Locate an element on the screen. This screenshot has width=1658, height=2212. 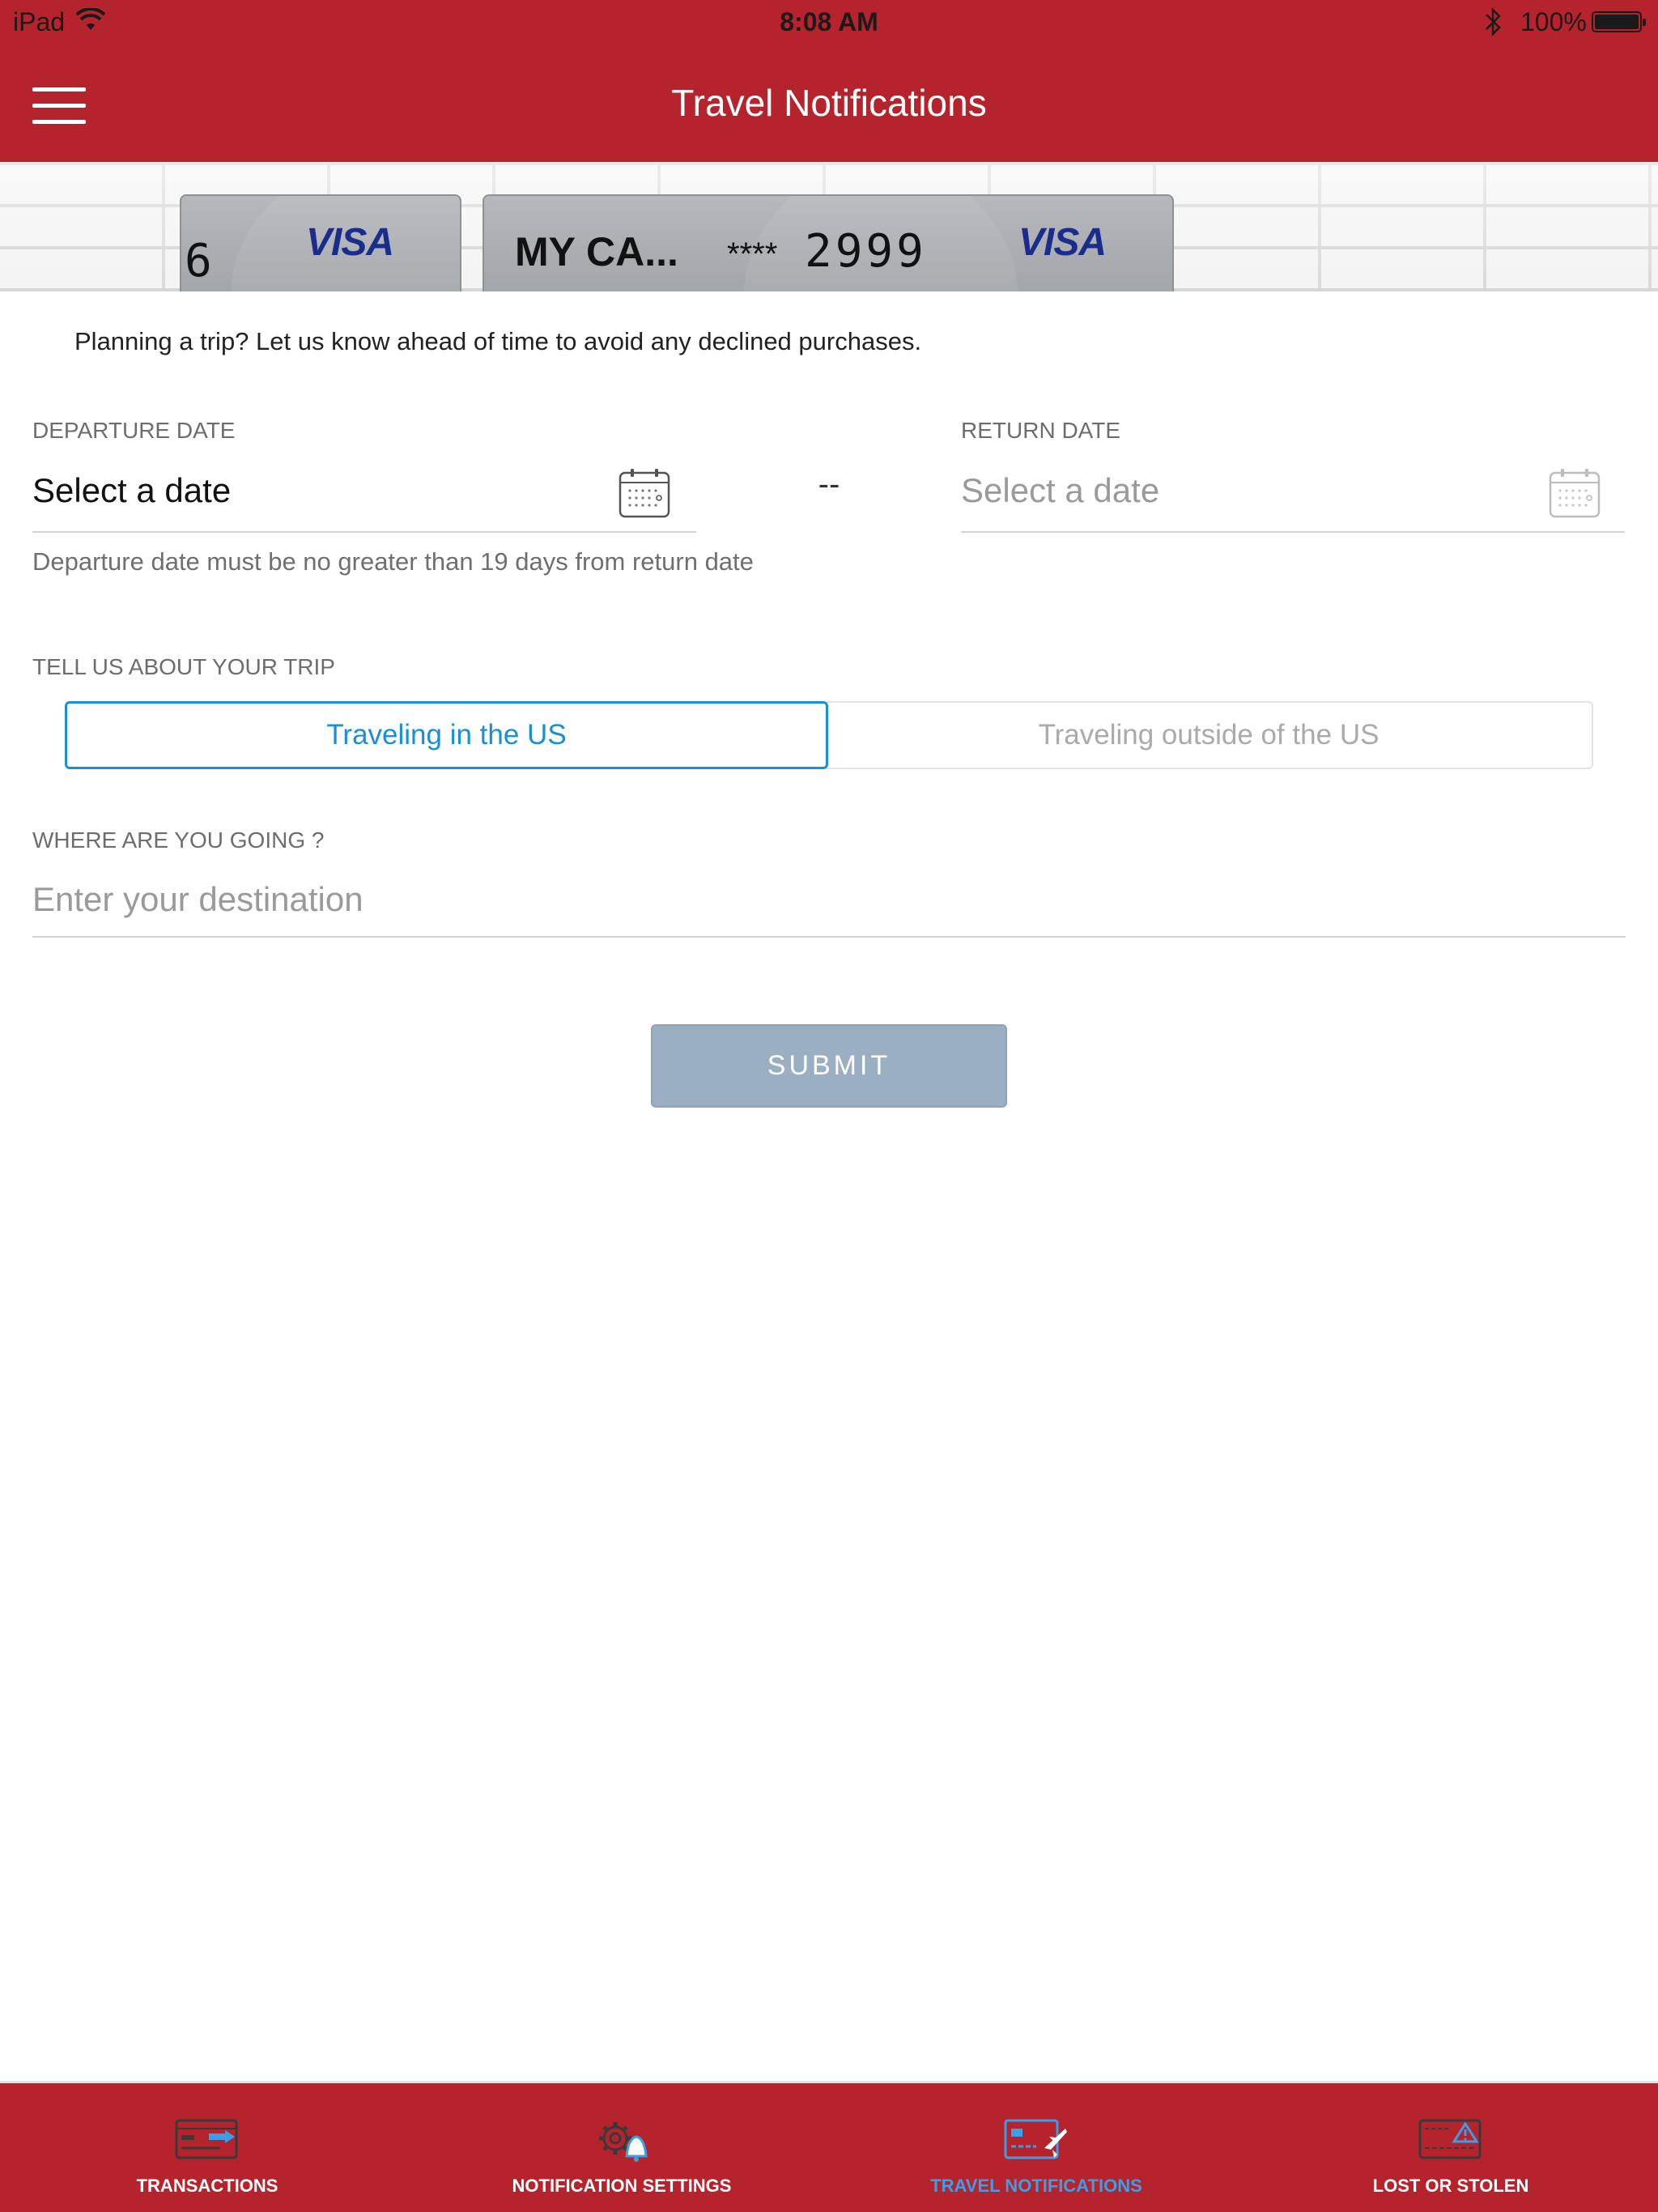
card-carousel: 6 VISA MY CA... **** 2999 VISA is located at coordinates (829, 227).